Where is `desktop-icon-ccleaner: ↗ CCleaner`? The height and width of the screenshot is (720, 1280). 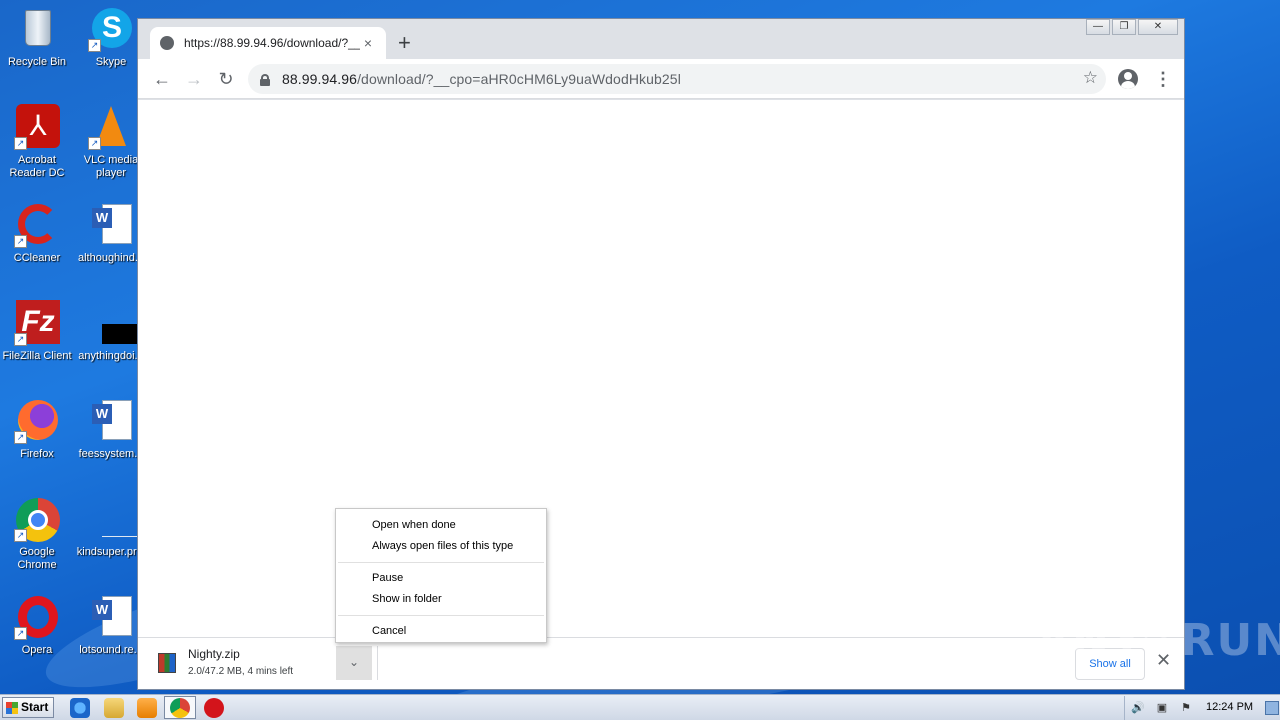
desktop-icon-ccleaner: ↗ CCleaner is located at coordinates (37, 233).